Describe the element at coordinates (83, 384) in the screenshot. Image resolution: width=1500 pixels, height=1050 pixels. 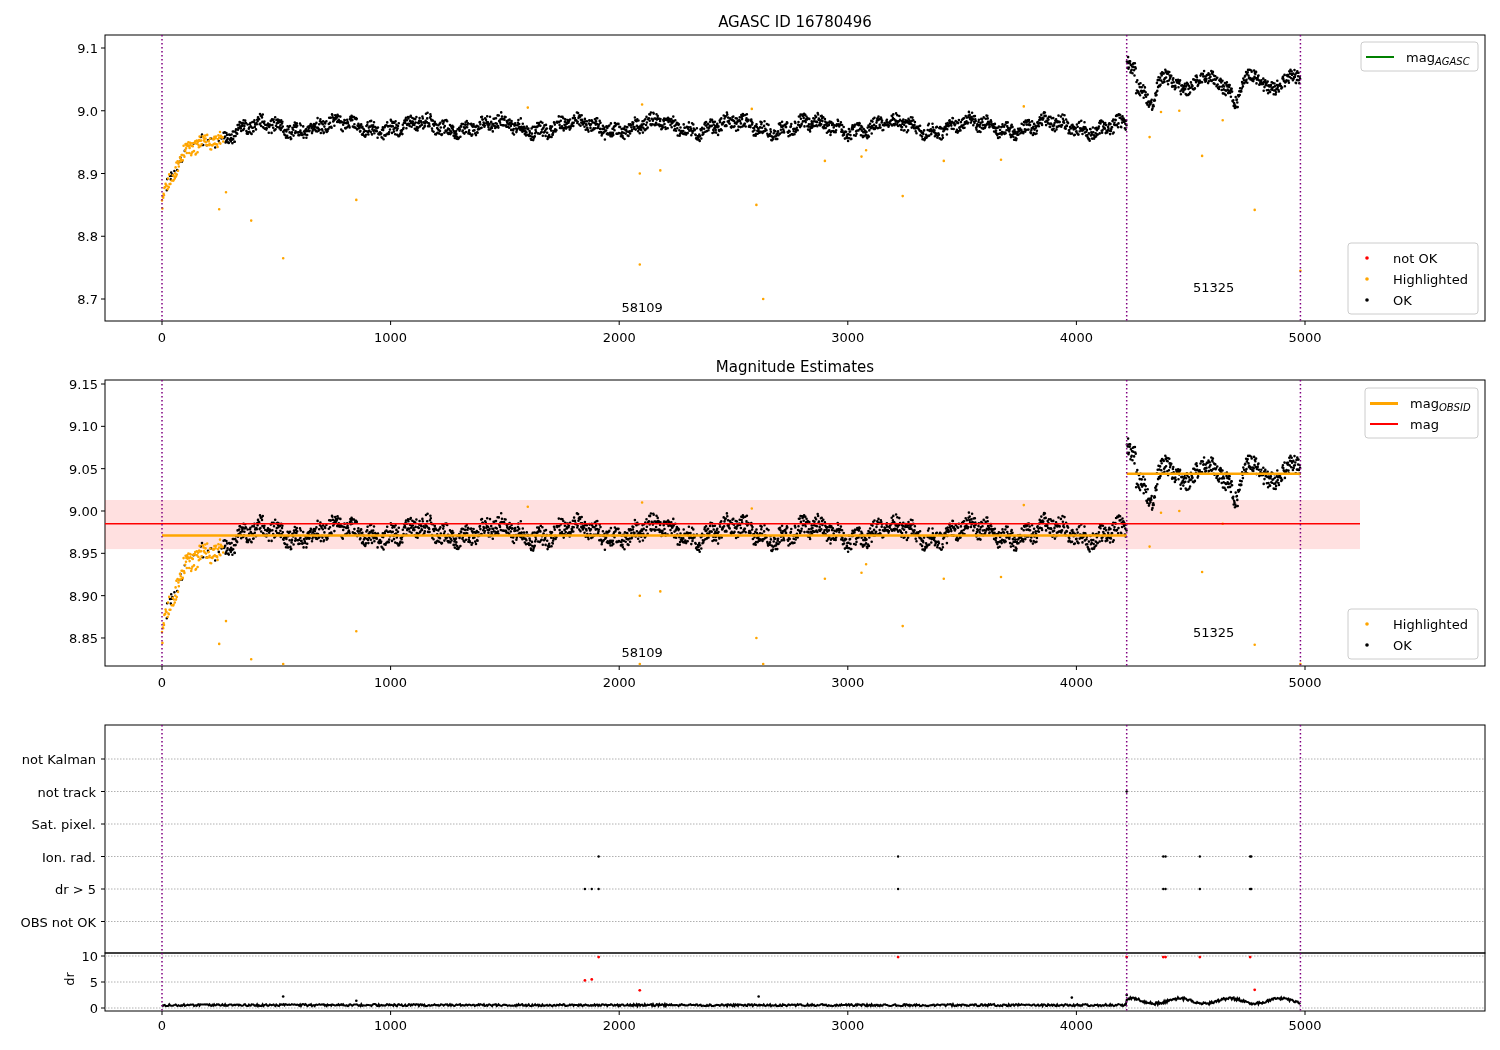
I see `tick-label: 9.15` at that location.